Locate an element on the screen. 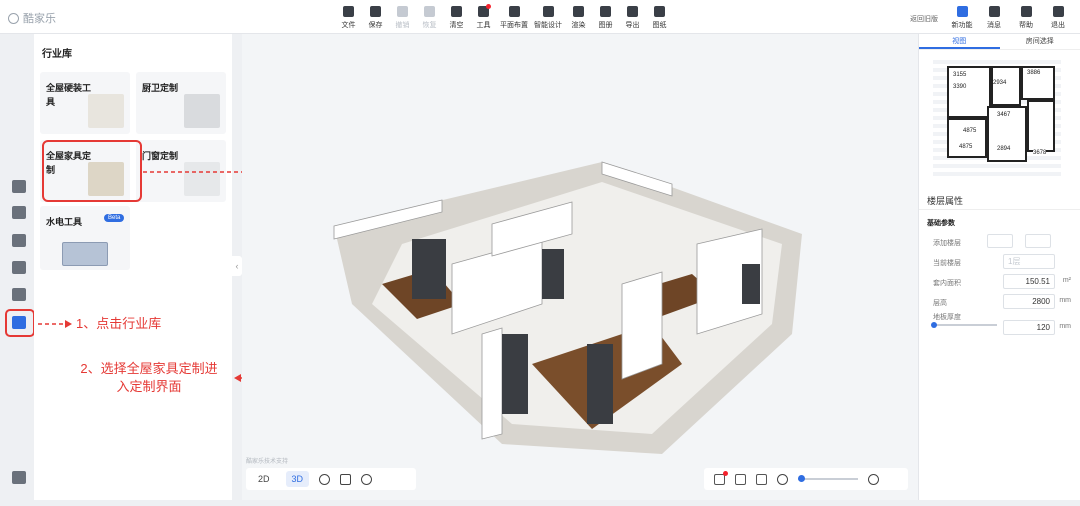 This screenshot has width=1080, height=506. view-tabs: 视图 房间选择 is located at coordinates (999, 42).